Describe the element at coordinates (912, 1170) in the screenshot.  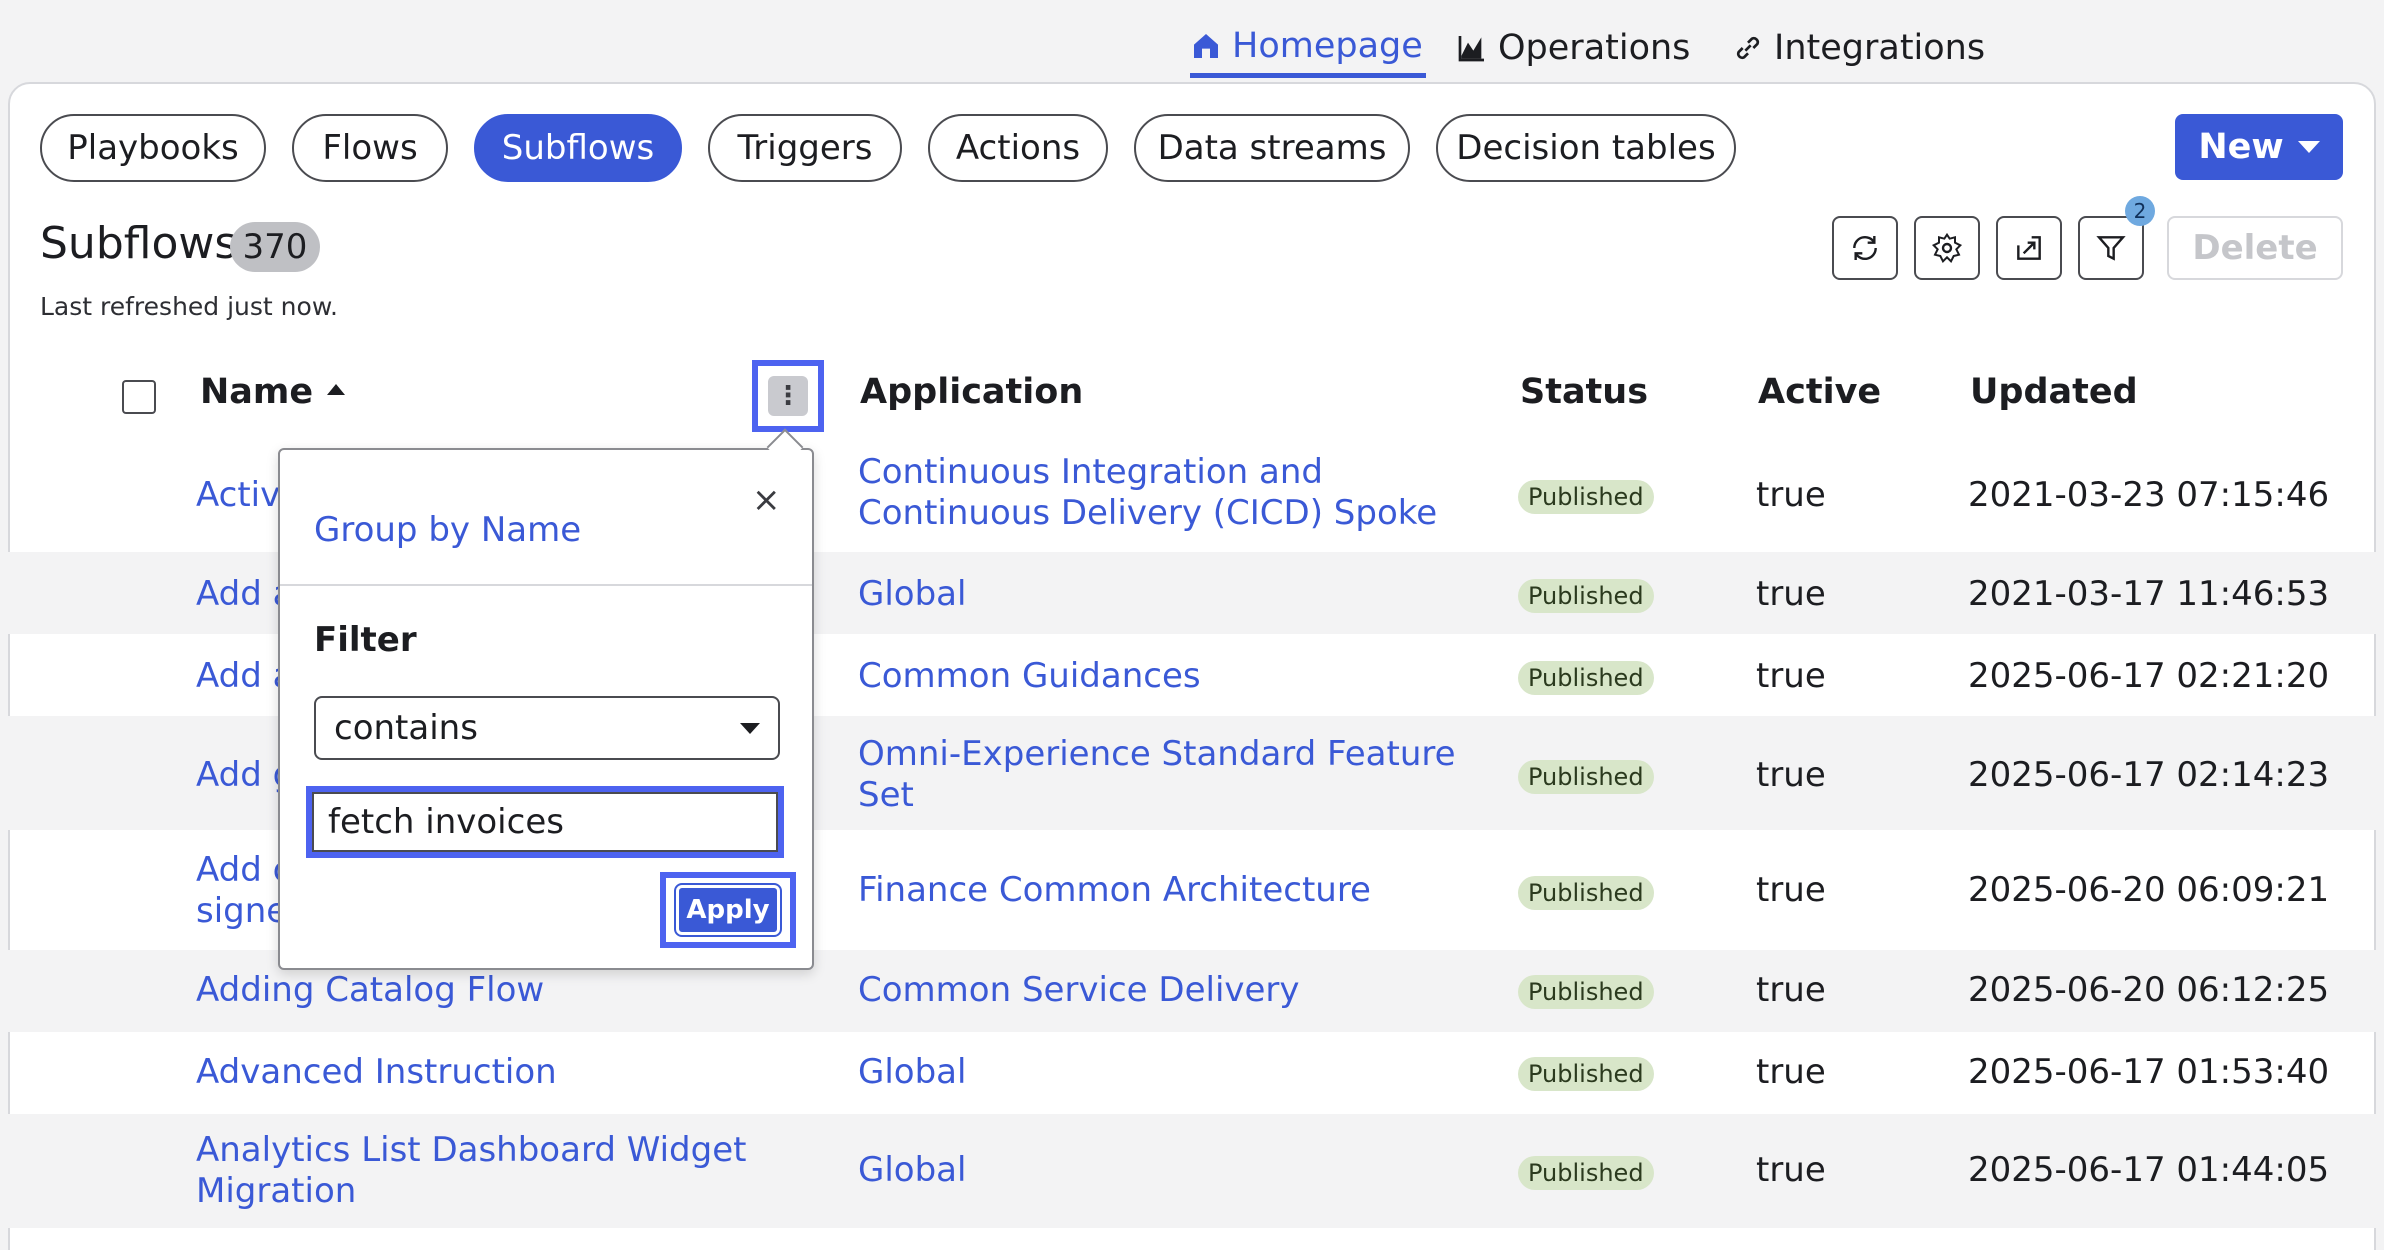
I see `row-8-application: Global` at that location.